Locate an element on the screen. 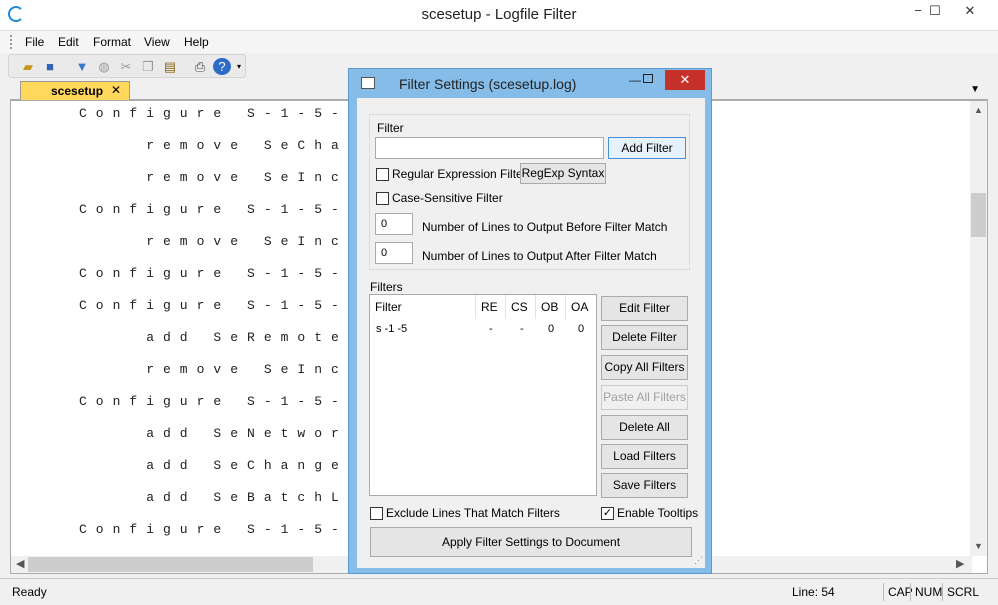 This screenshot has height=605, width=998. text-line: Configure S-1-5-1 is located at coordinates (222, 209).